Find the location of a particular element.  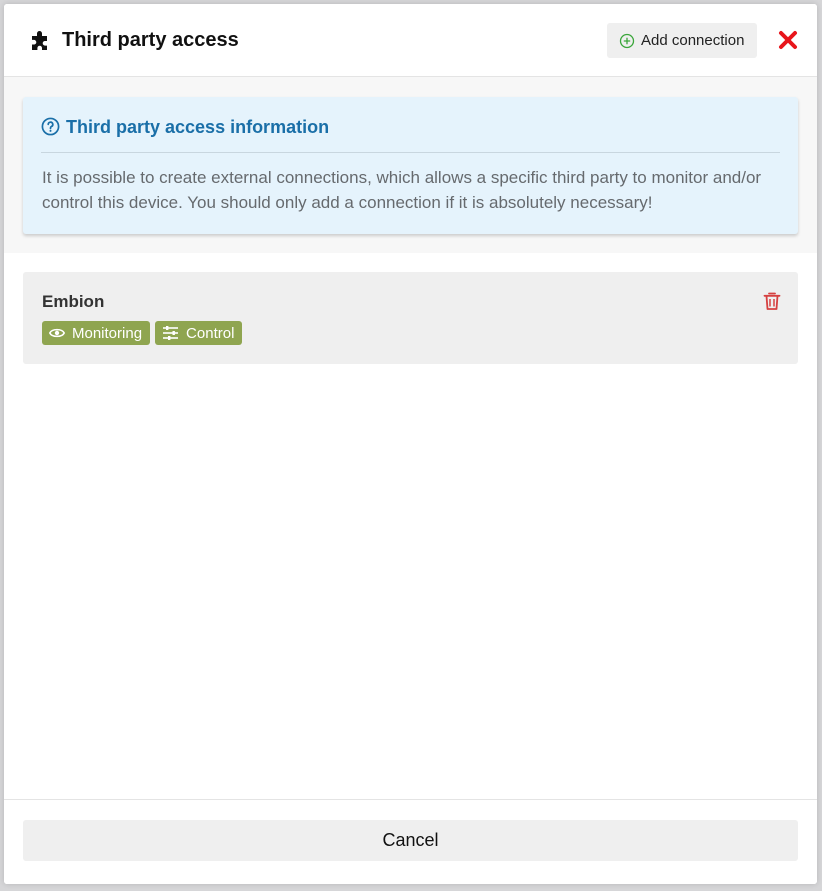

dialog-title: Third party access is located at coordinates (150, 40).